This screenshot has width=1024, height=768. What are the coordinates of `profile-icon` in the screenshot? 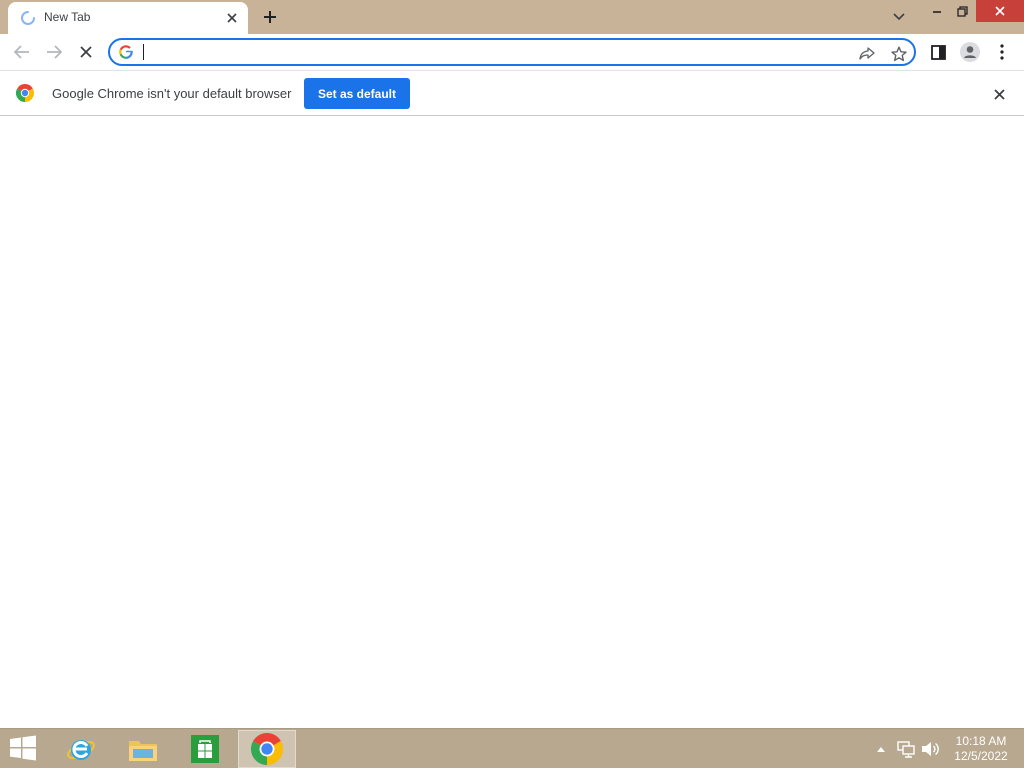 It's located at (970, 52).